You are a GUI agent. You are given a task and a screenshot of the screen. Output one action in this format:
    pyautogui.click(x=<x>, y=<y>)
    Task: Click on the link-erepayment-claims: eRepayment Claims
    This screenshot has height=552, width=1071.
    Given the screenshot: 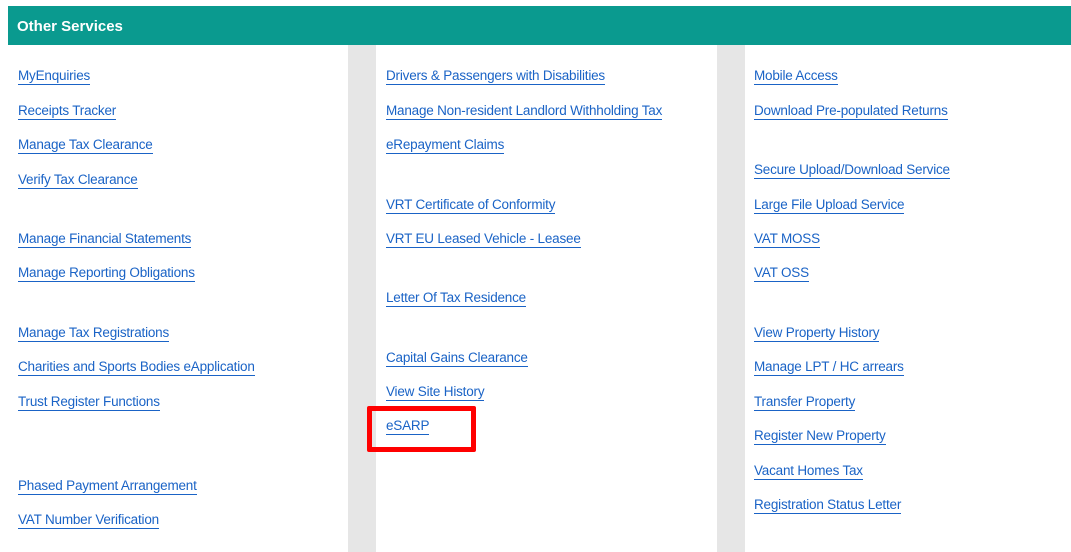 What is the action you would take?
    pyautogui.click(x=445, y=145)
    